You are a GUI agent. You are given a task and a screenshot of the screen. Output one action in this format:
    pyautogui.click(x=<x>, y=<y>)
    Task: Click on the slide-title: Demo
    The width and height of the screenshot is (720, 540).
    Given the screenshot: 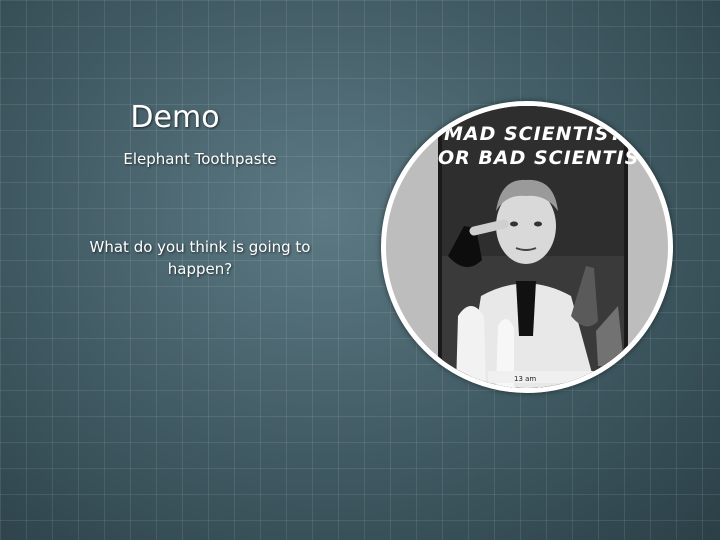 What is the action you would take?
    pyautogui.click(x=175, y=117)
    